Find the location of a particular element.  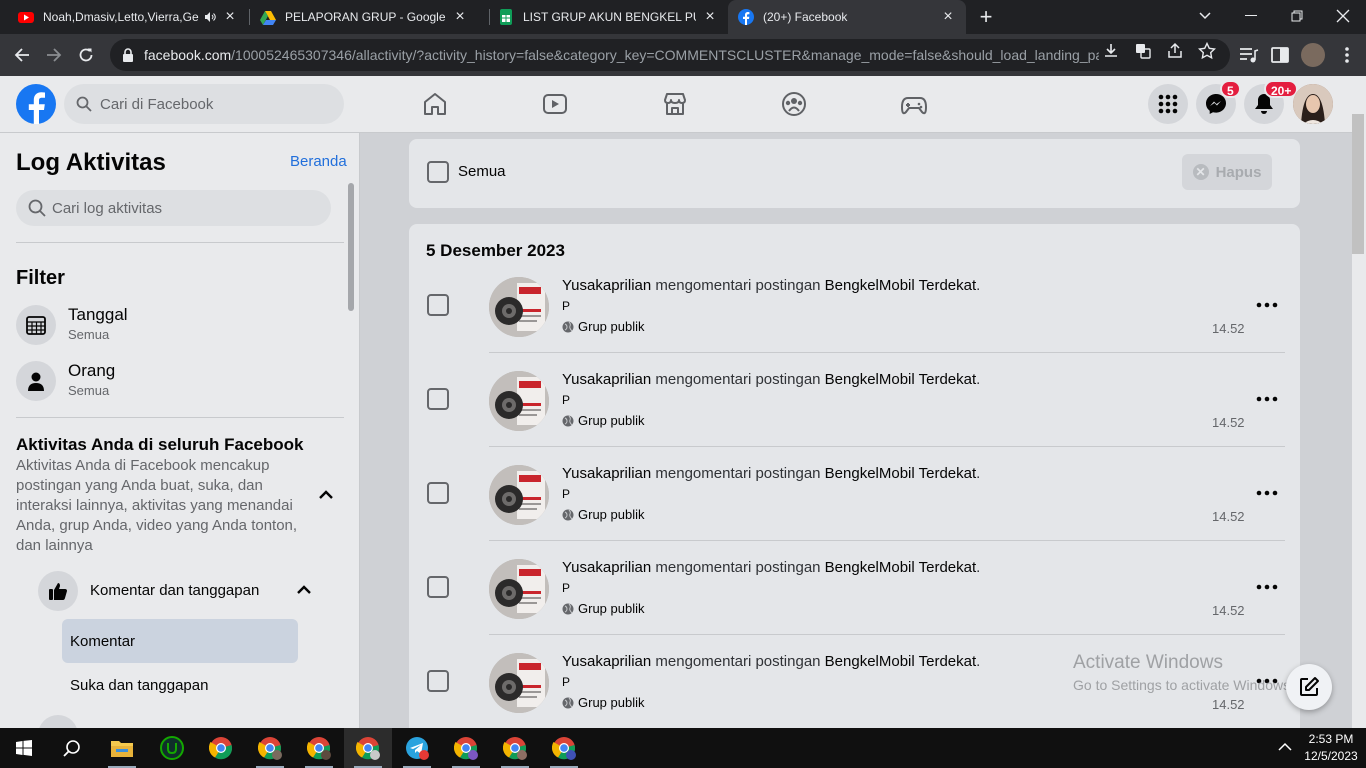

new-message-button is located at coordinates (1309, 687).